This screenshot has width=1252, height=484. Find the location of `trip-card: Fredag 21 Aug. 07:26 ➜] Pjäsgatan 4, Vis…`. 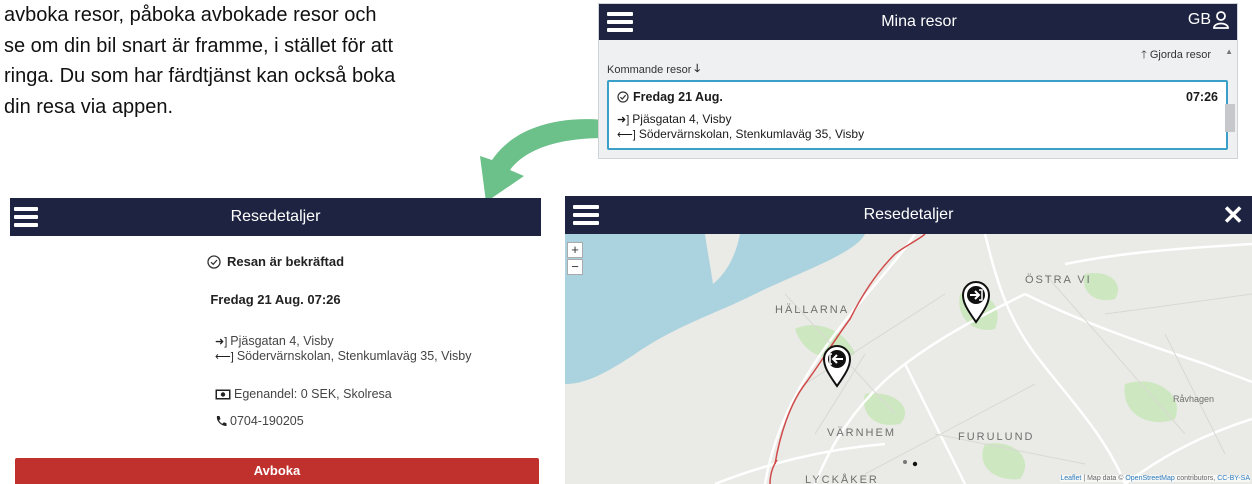

trip-card: Fredag 21 Aug. 07:26 ➜] Pjäsgatan 4, Vis… is located at coordinates (917, 115).